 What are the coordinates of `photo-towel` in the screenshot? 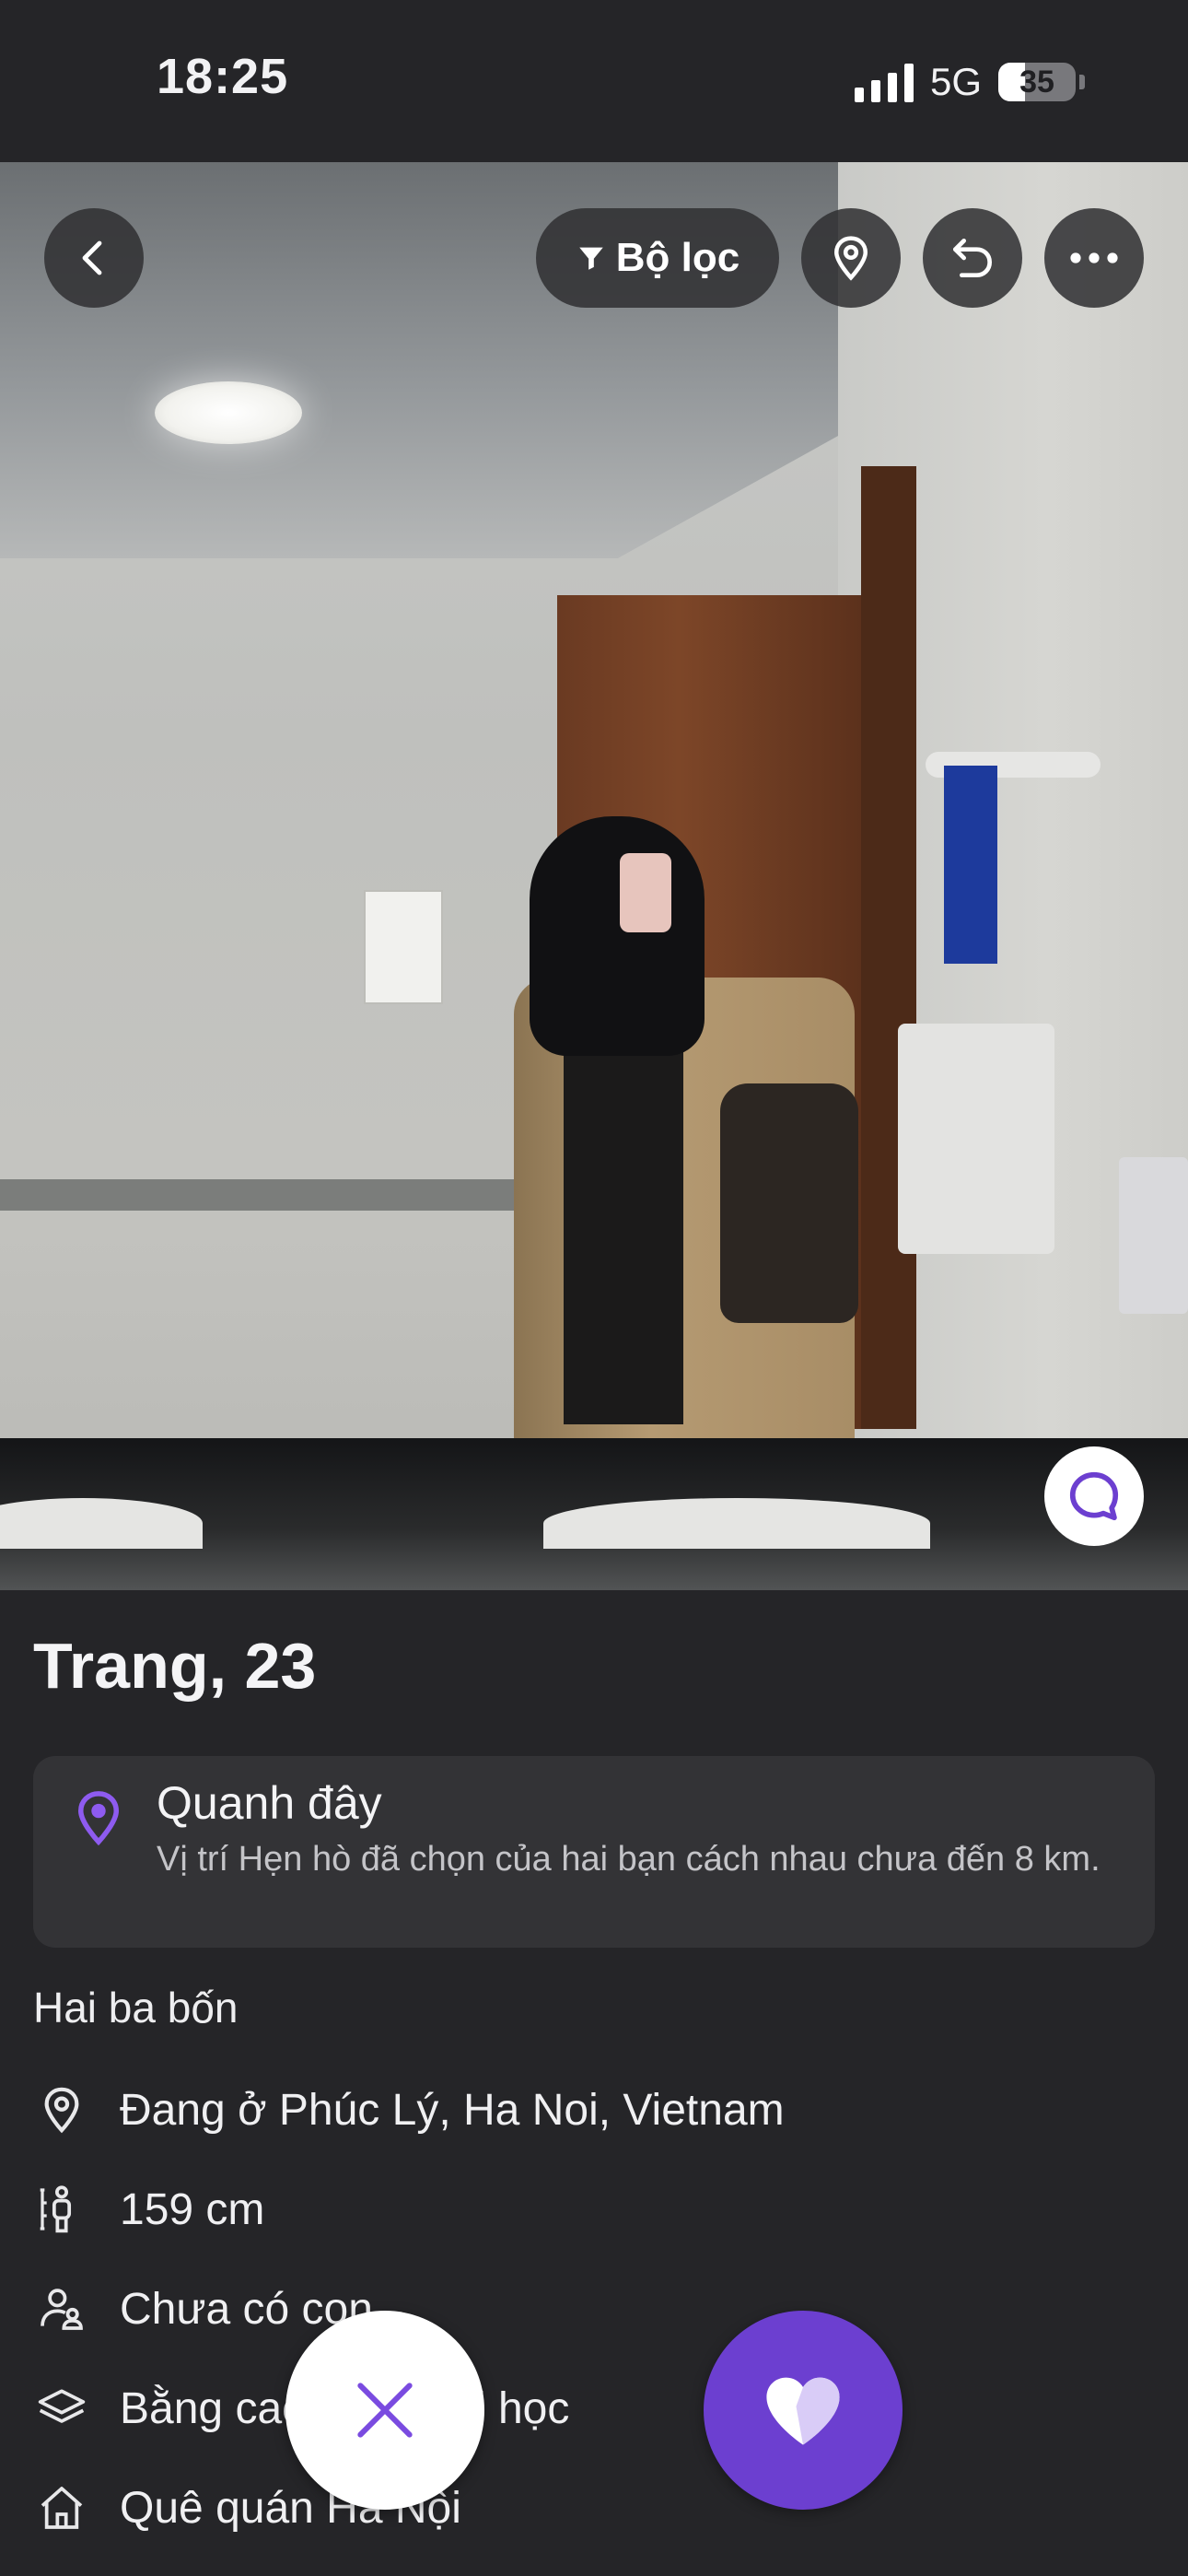 It's located at (970, 865).